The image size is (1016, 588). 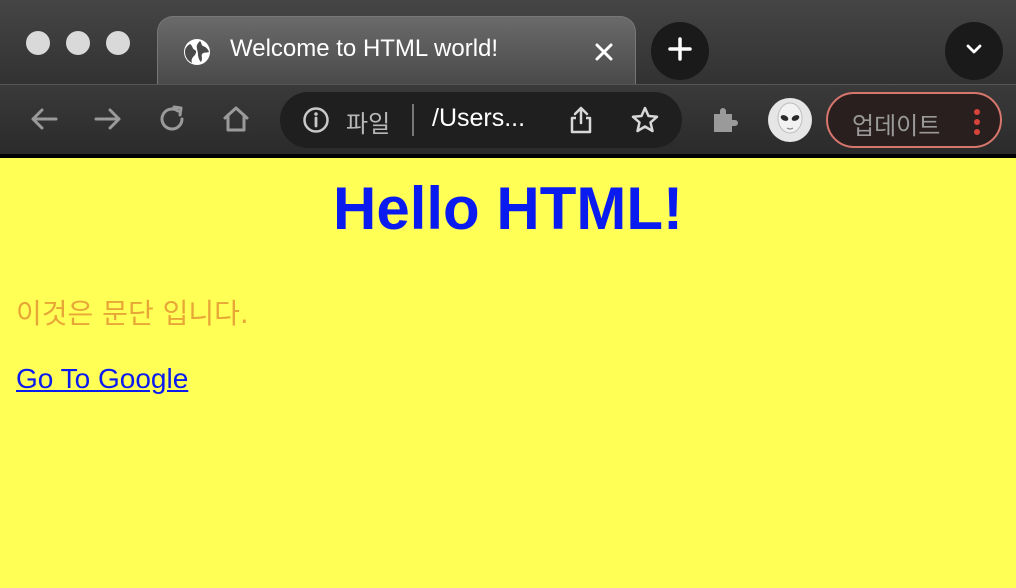 What do you see at coordinates (38, 43) in the screenshot?
I see `close-window-button` at bounding box center [38, 43].